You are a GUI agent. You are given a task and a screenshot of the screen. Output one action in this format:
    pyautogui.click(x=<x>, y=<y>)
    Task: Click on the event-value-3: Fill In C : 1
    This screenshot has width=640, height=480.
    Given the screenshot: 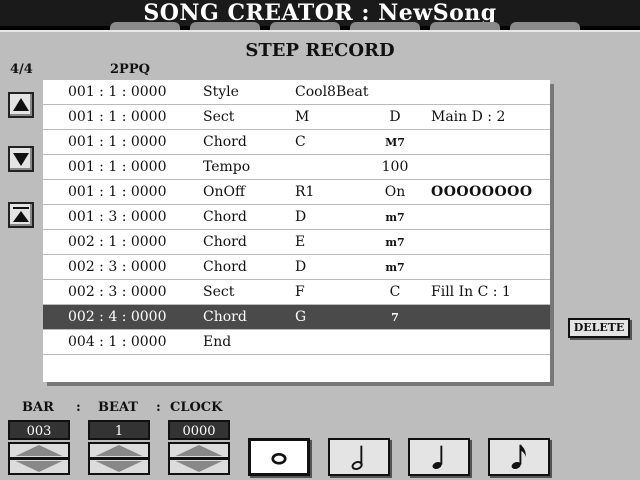 What is the action you would take?
    pyautogui.click(x=471, y=292)
    